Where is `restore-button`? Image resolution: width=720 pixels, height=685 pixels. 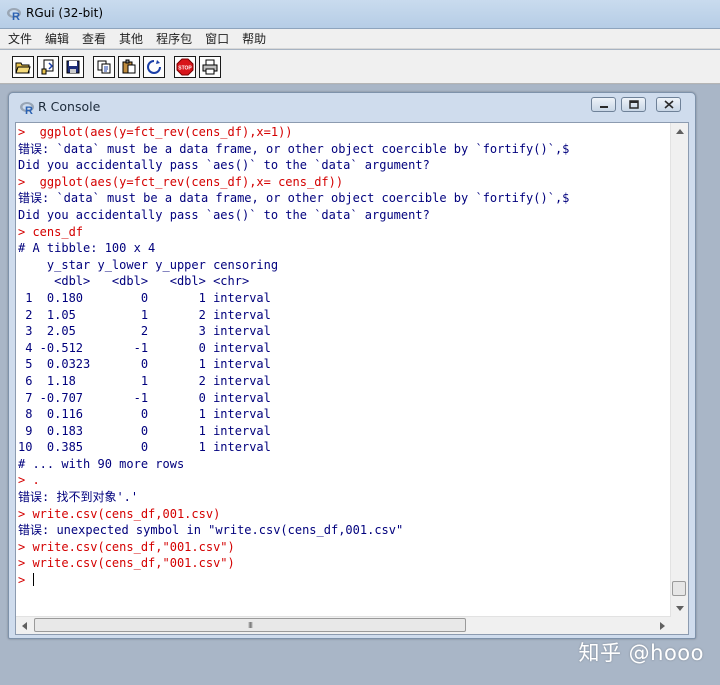 restore-button is located at coordinates (633, 104).